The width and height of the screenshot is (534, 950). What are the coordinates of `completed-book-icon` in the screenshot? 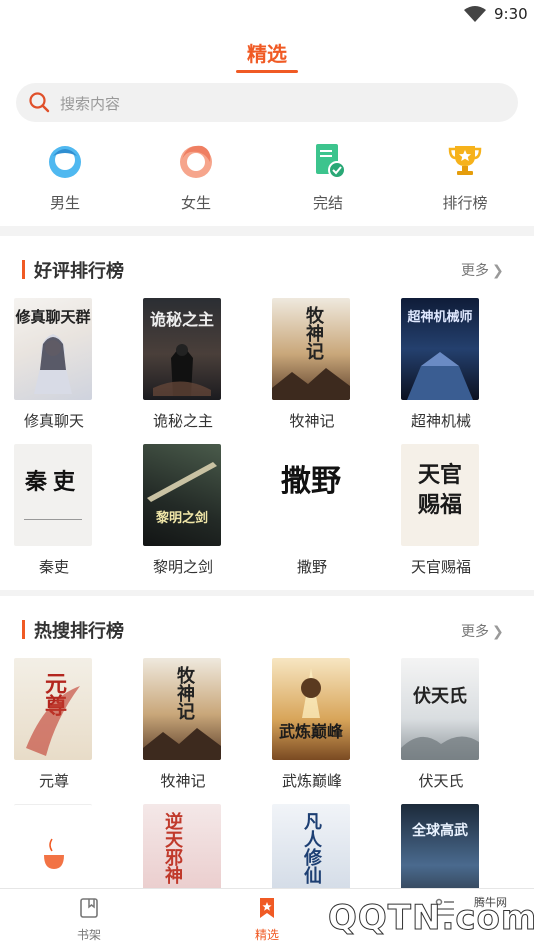 It's located at (331, 161).